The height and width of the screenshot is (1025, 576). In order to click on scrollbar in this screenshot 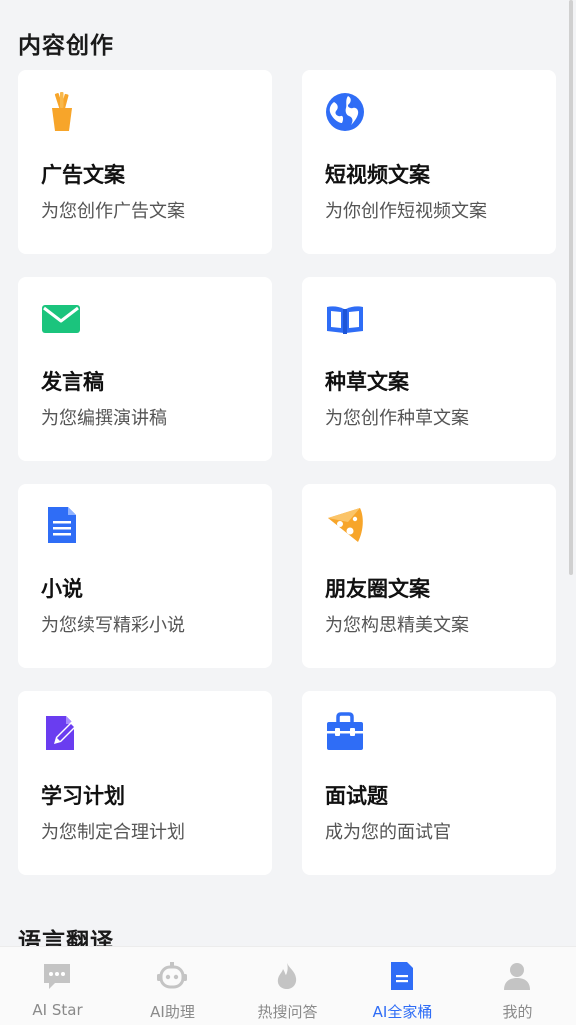, I will do `click(571, 287)`.